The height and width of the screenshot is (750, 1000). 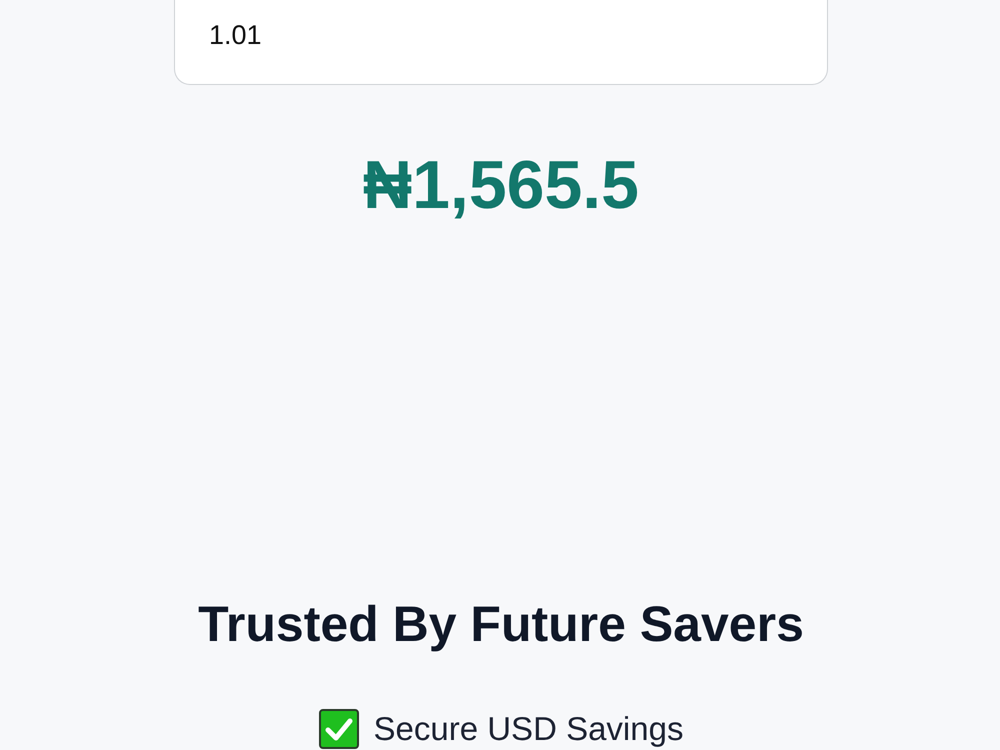 I want to click on converted-amount: ₦1,565.5, so click(x=501, y=185).